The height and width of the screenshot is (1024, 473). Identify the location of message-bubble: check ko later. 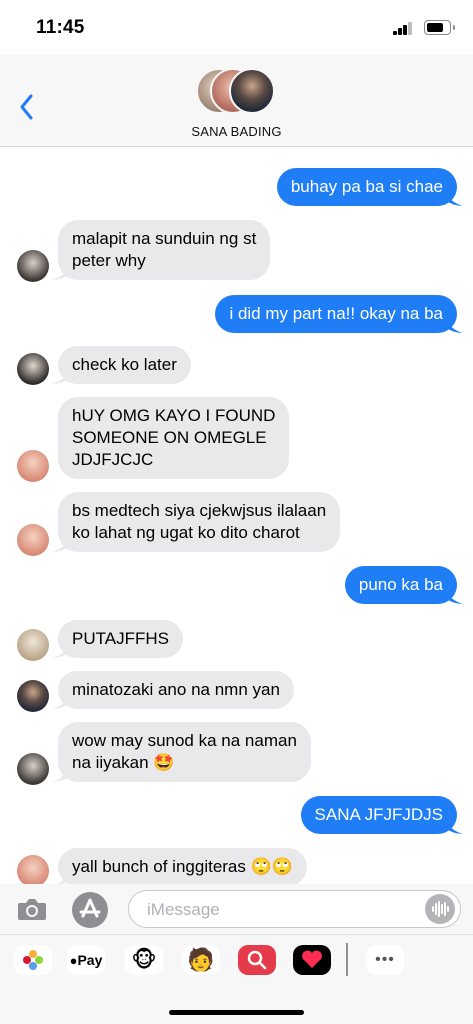
(124, 365).